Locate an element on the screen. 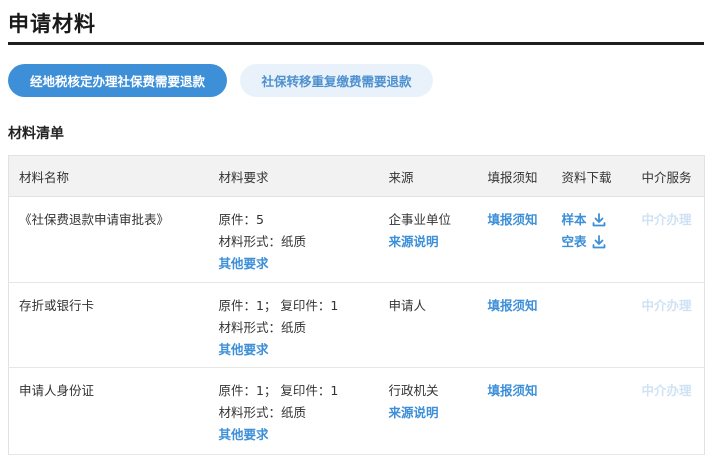 The width and height of the screenshot is (719, 464). material-name: 存折或银行卡 is located at coordinates (108, 325).